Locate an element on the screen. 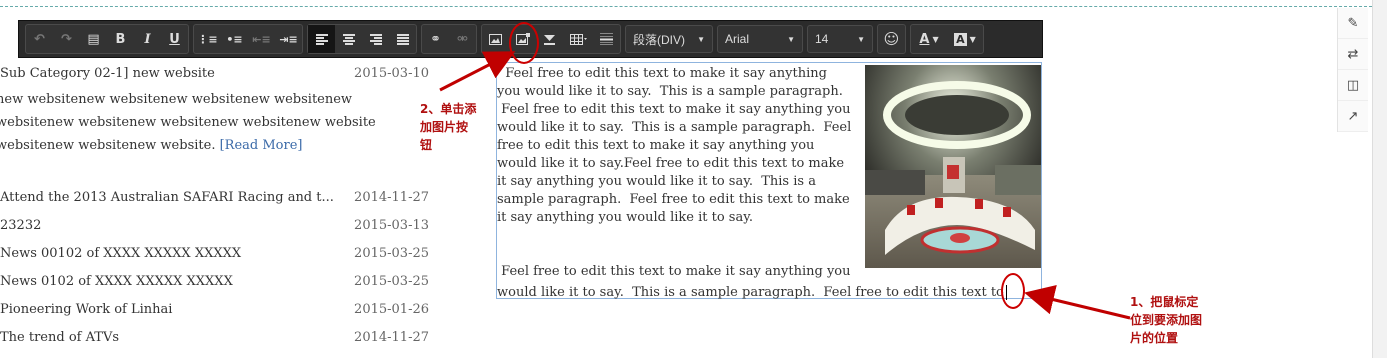 This screenshot has height=358, width=1387. news-title: 23232 is located at coordinates (20, 225).